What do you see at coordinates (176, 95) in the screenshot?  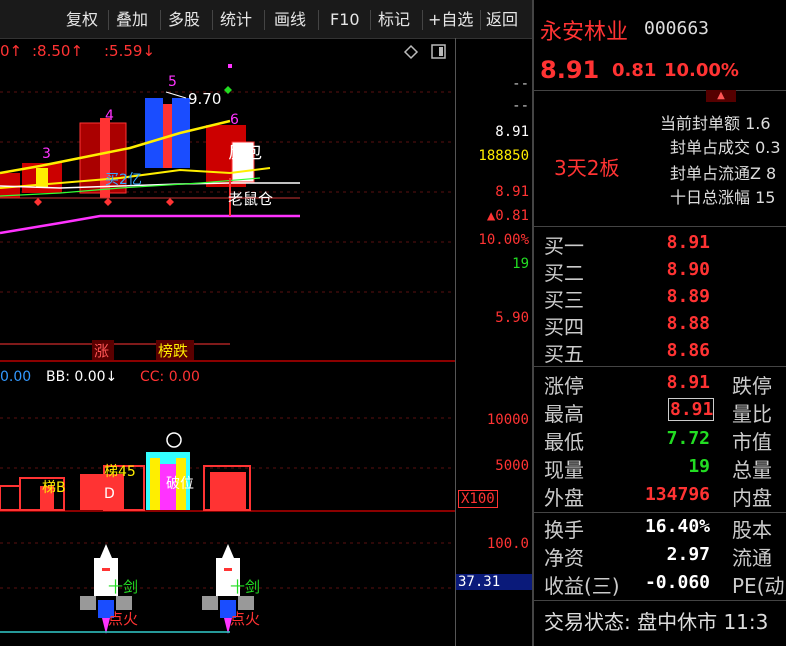 I see `peak-pointer` at bounding box center [176, 95].